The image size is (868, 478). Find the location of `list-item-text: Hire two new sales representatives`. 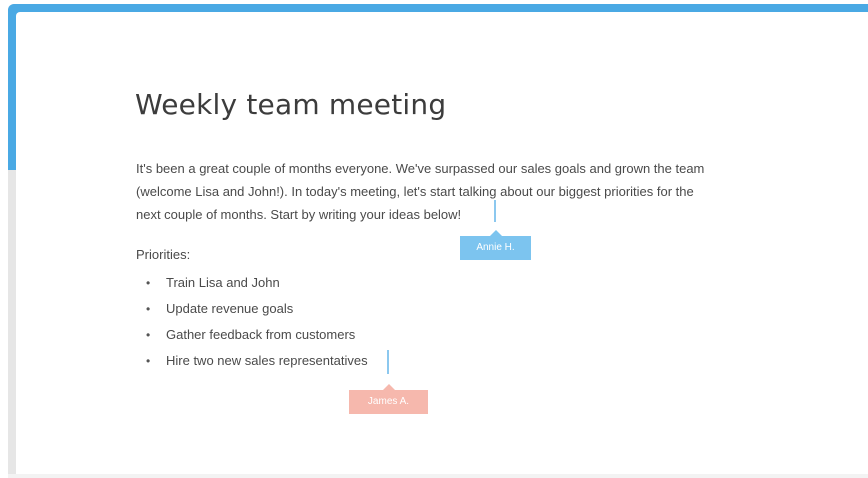

list-item-text: Hire two new sales representatives is located at coordinates (267, 360).